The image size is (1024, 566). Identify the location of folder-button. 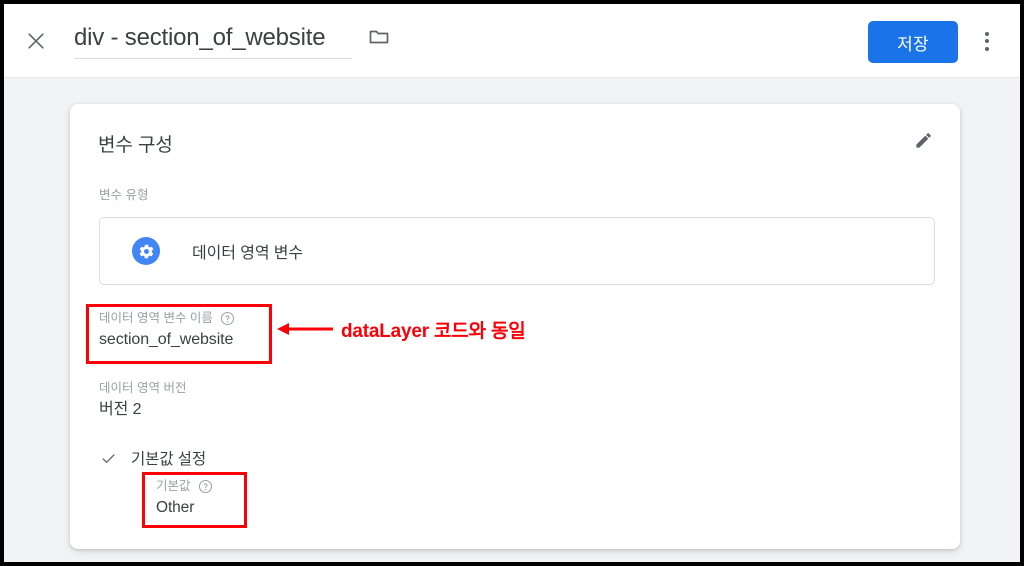
(379, 39).